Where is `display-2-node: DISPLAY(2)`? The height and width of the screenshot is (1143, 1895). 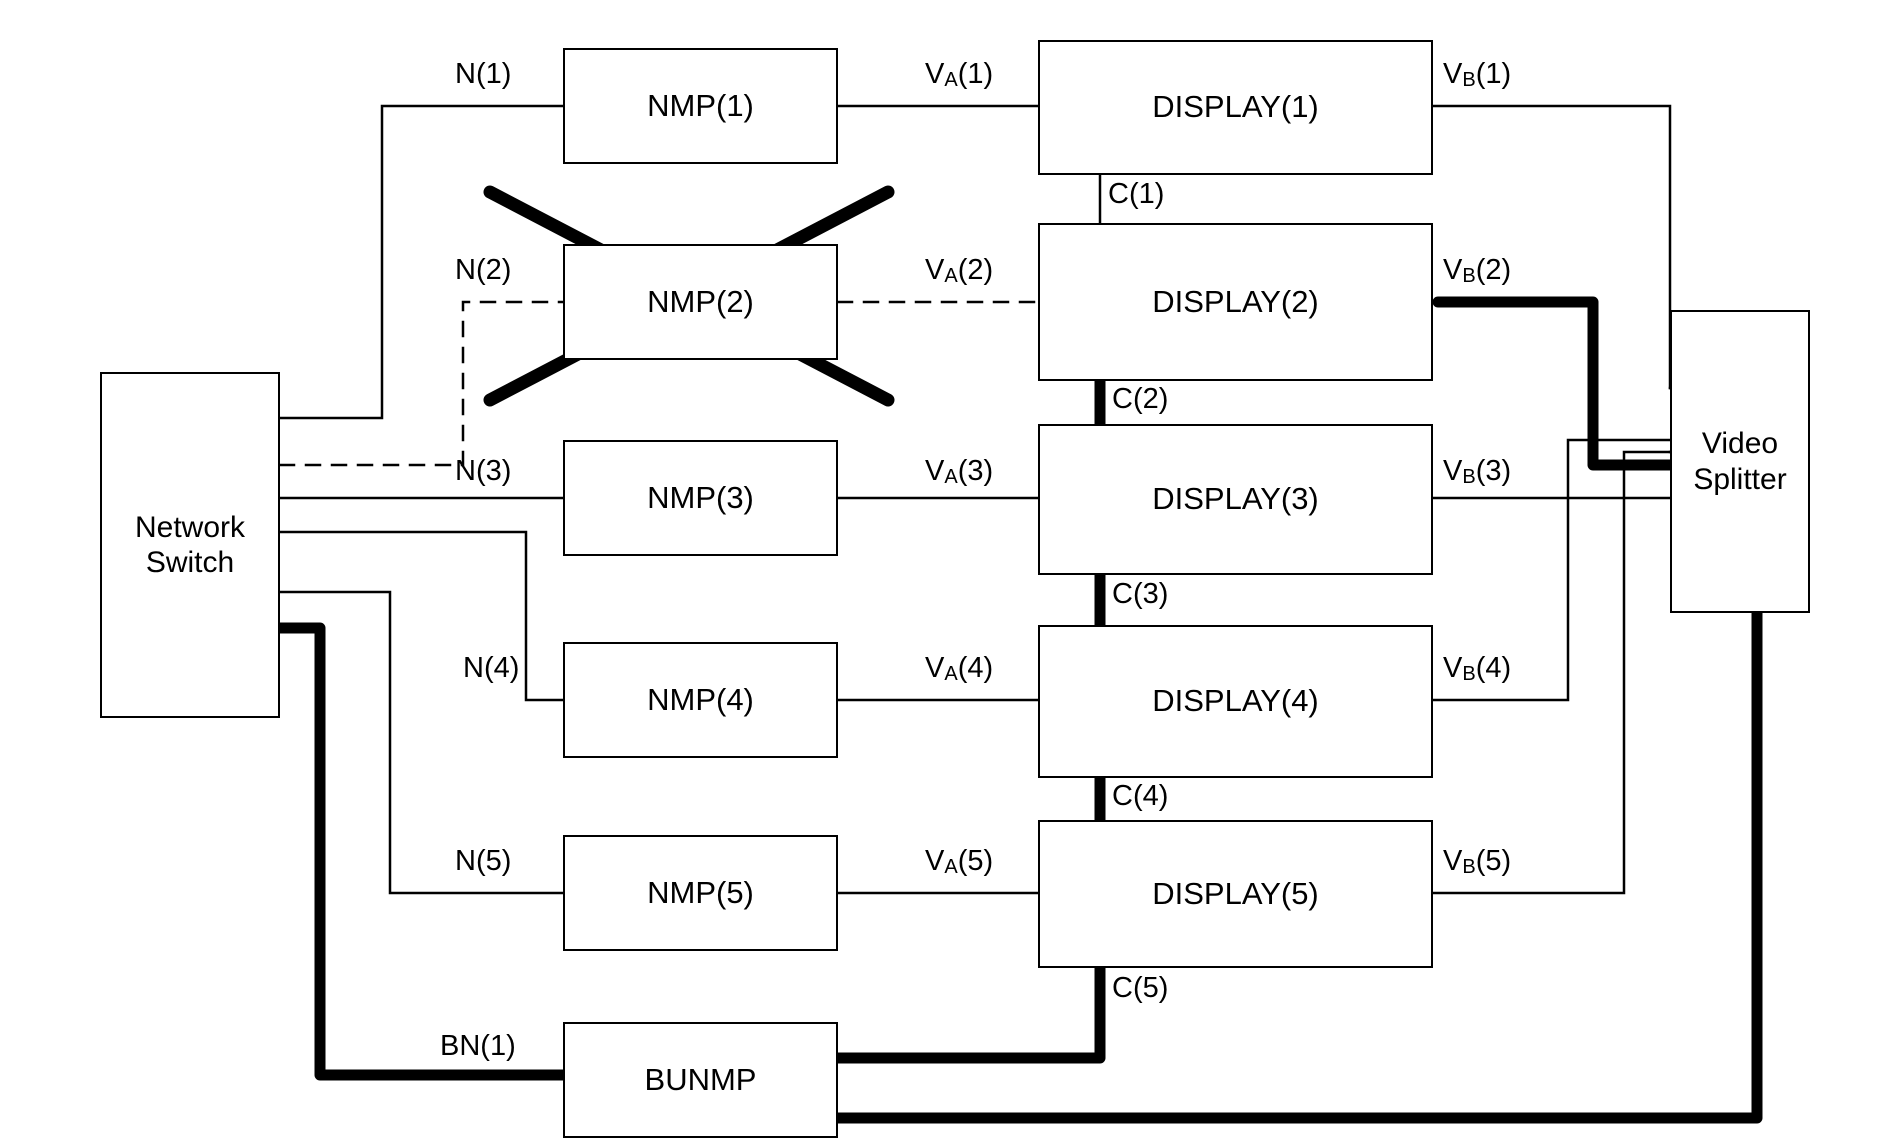 display-2-node: DISPLAY(2) is located at coordinates (1235, 302).